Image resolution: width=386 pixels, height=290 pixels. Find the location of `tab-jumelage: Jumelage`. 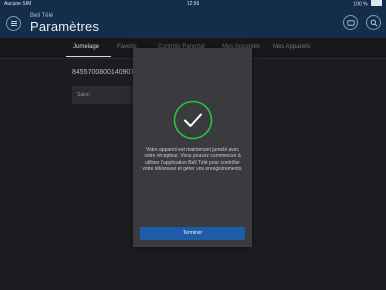

tab-jumelage: Jumelage is located at coordinates (86, 47).